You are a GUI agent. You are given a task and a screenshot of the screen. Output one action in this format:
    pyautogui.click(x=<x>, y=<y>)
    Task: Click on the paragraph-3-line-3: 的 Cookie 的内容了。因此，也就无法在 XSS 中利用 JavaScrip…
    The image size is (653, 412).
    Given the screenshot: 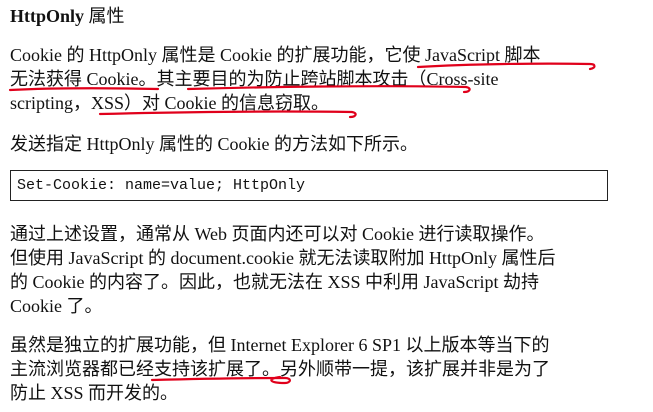 What is the action you would take?
    pyautogui.click(x=274, y=282)
    